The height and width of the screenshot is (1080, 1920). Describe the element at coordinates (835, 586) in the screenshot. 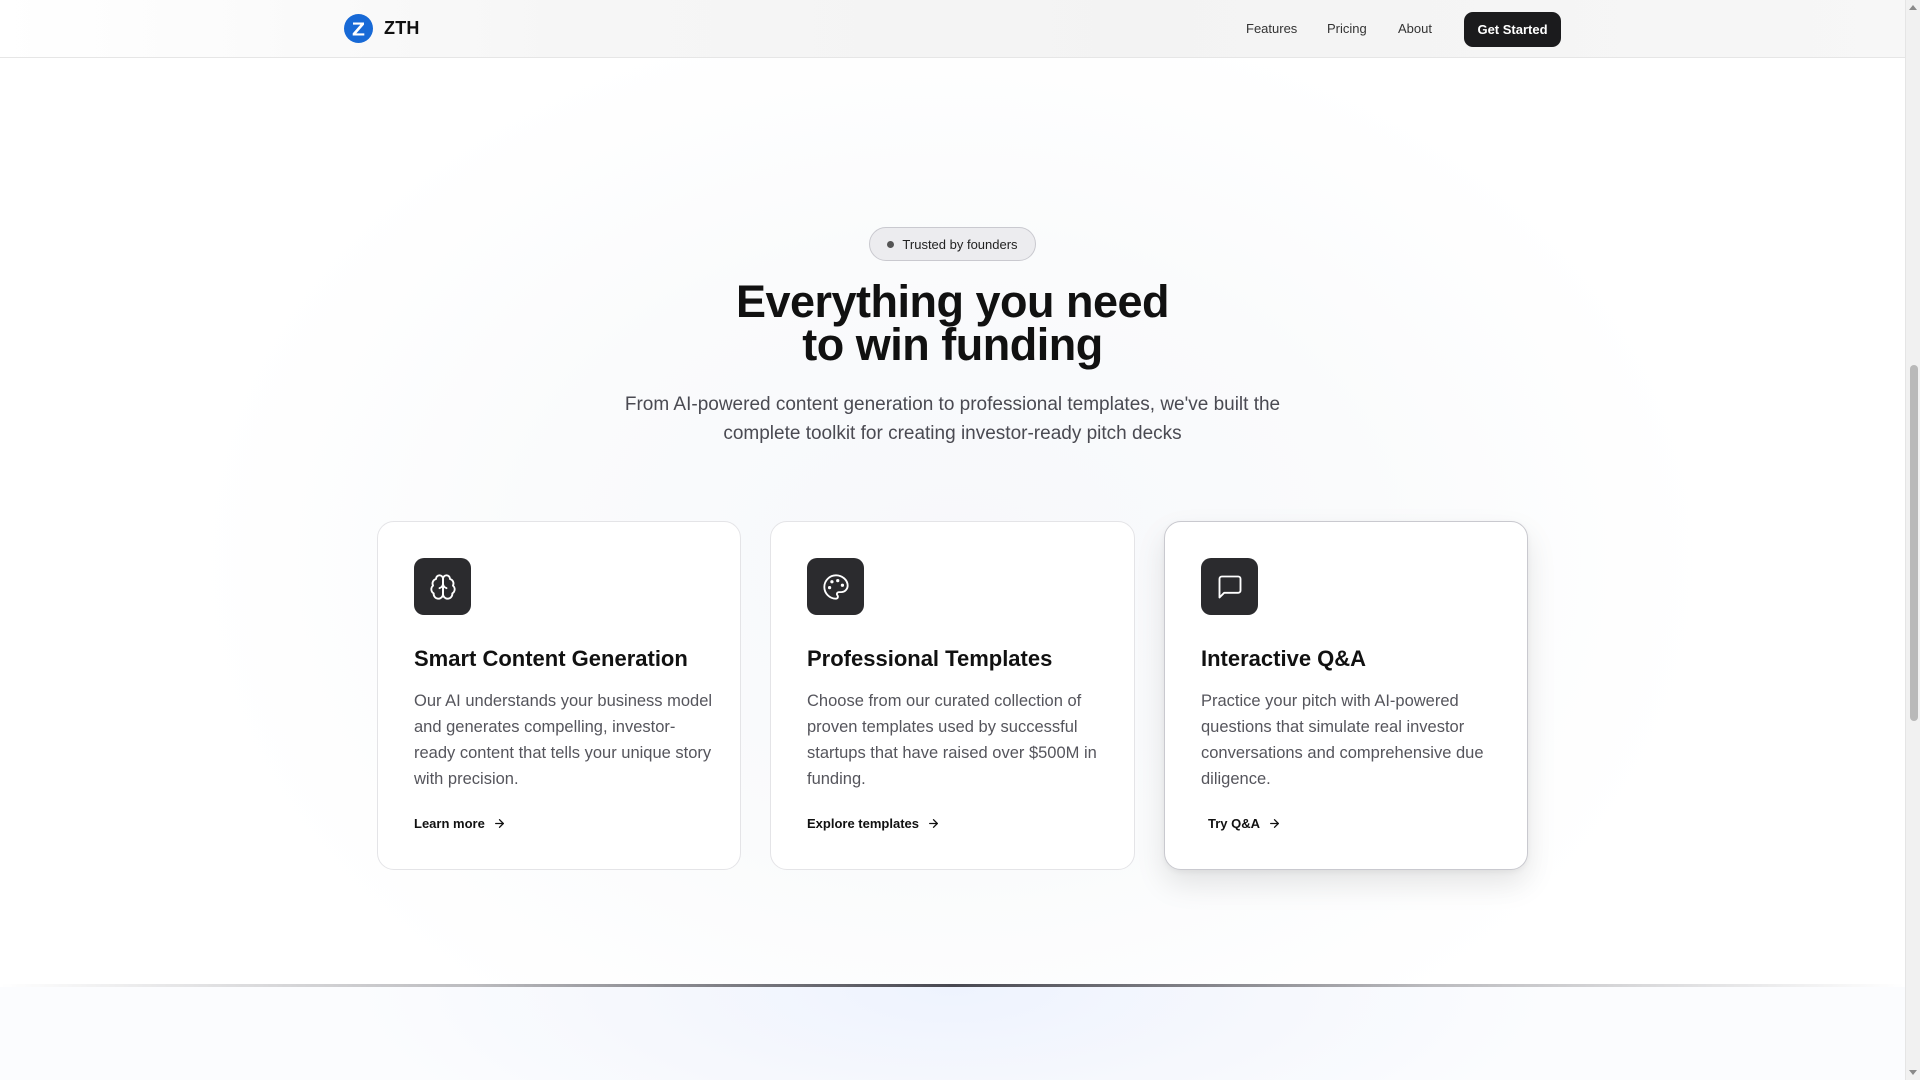

I see `palette-icon` at that location.